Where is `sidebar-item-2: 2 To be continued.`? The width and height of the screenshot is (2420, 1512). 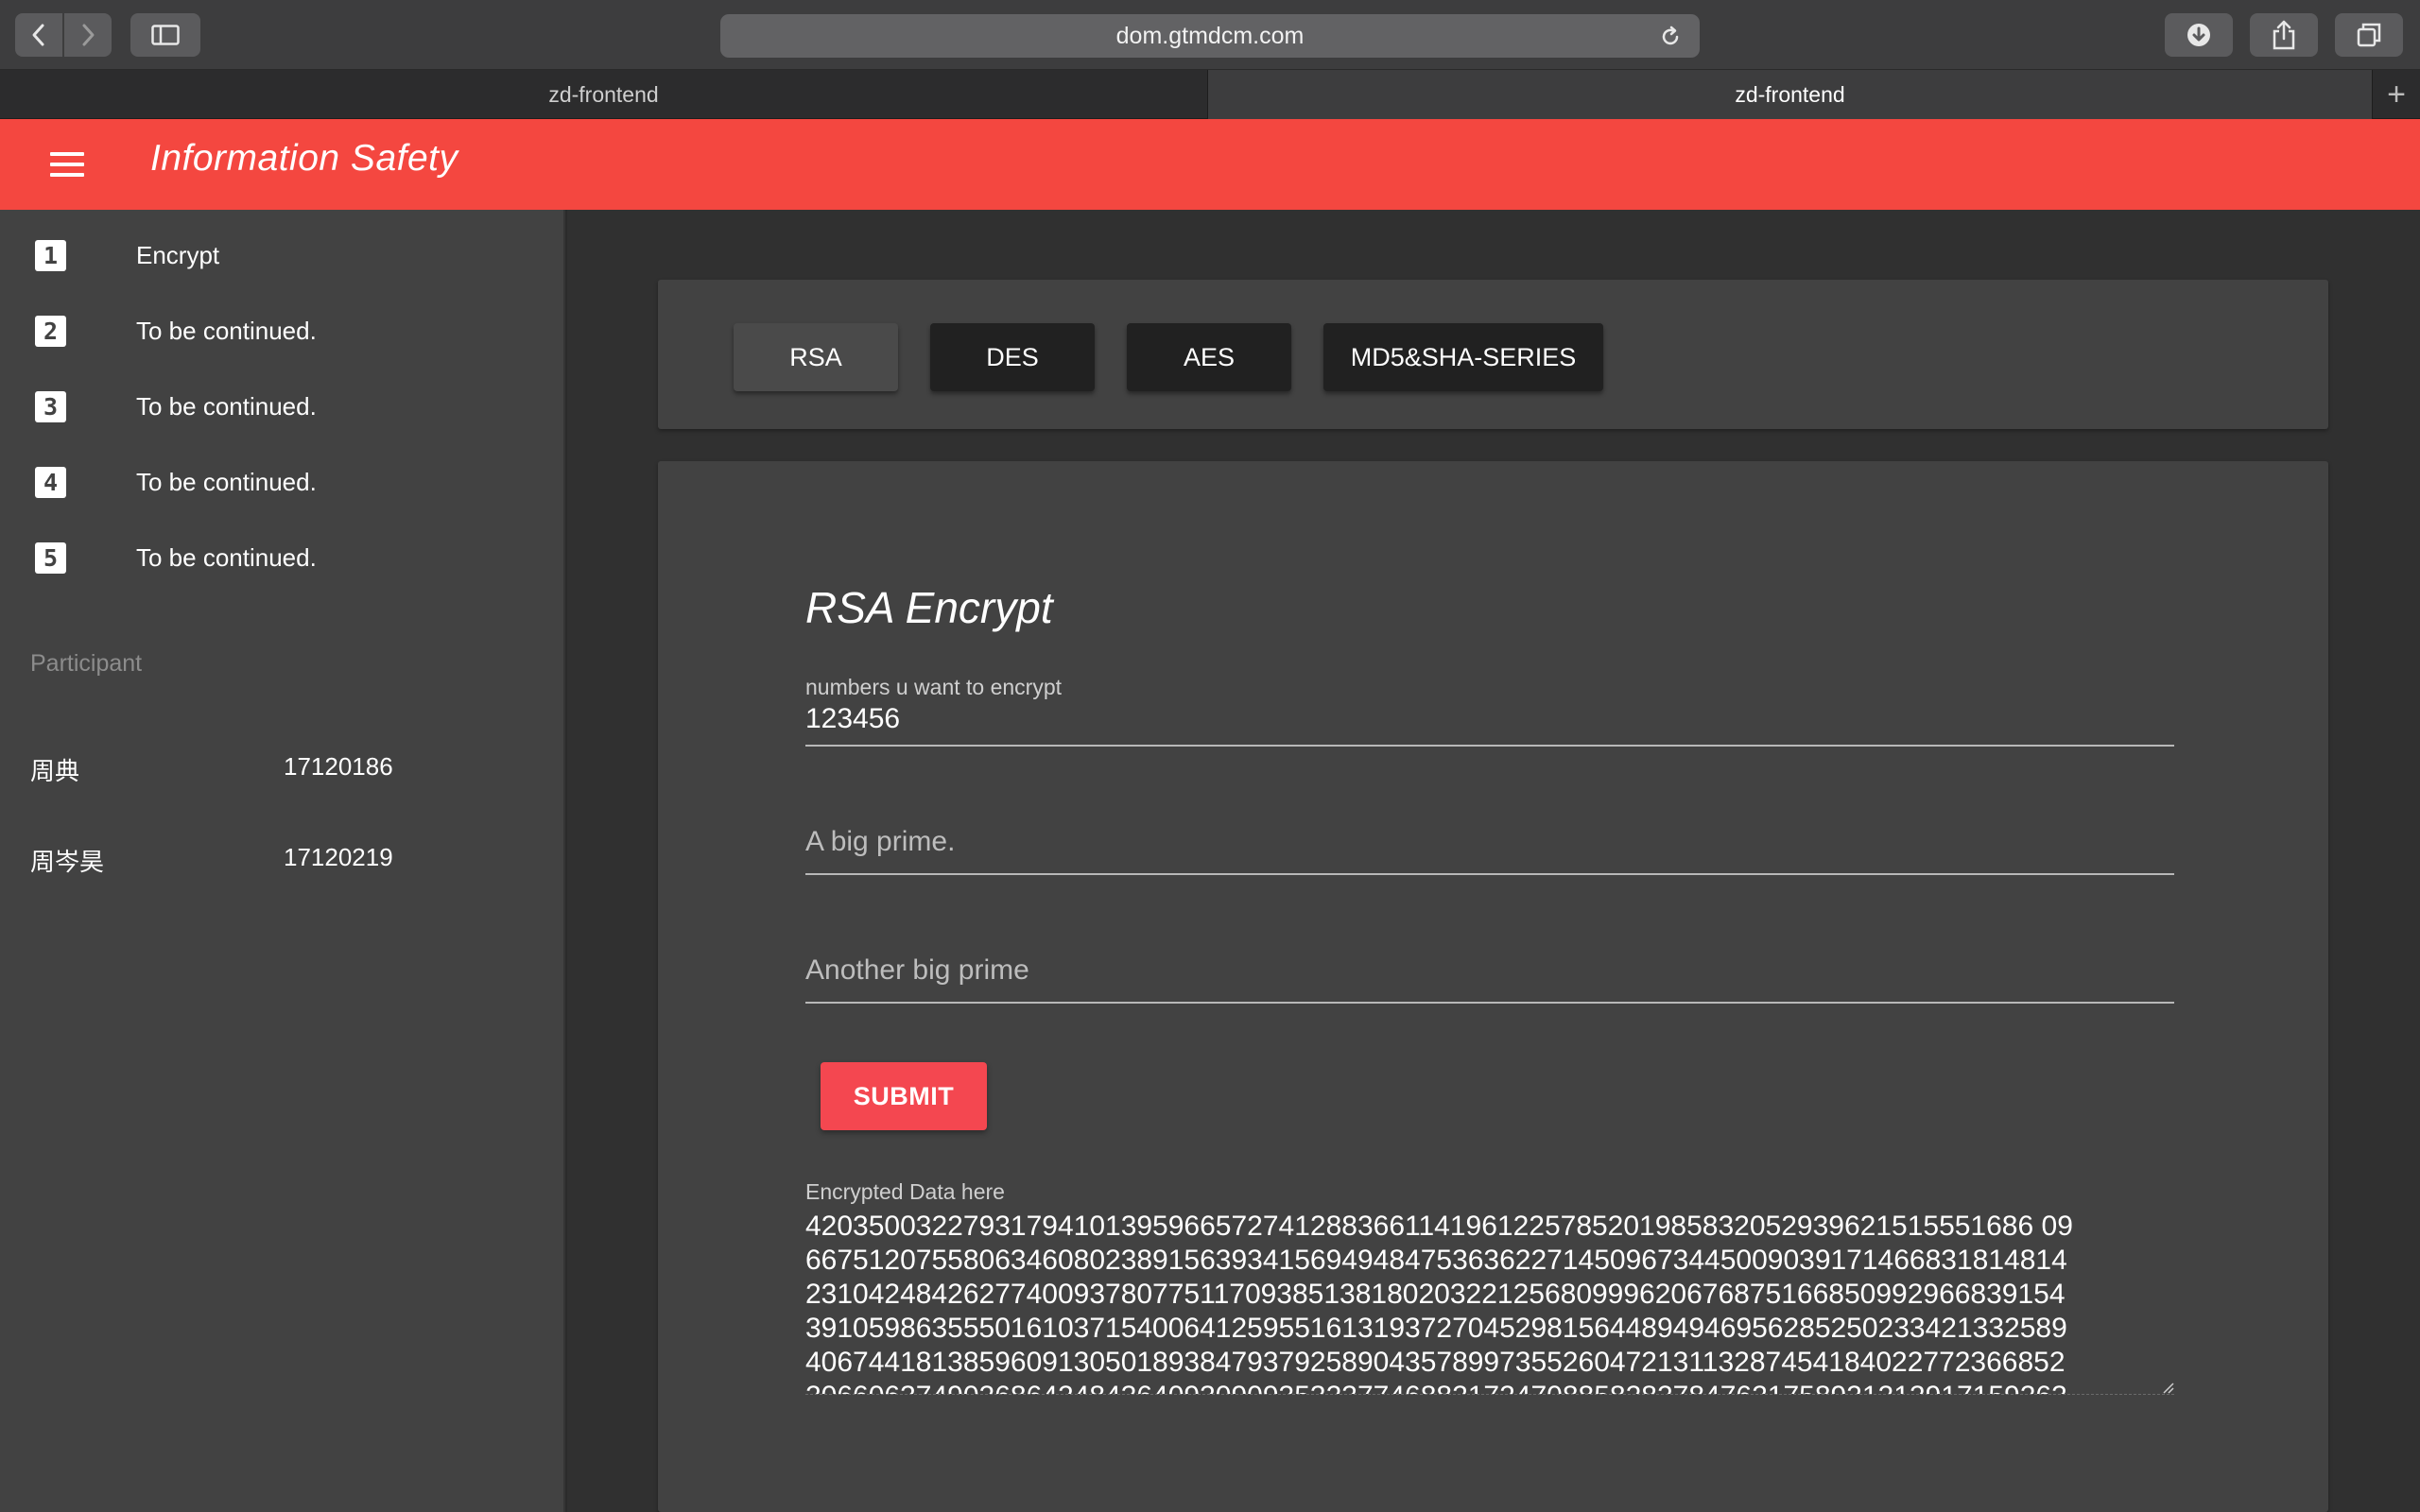 sidebar-item-2: 2 To be continued. is located at coordinates (282, 331).